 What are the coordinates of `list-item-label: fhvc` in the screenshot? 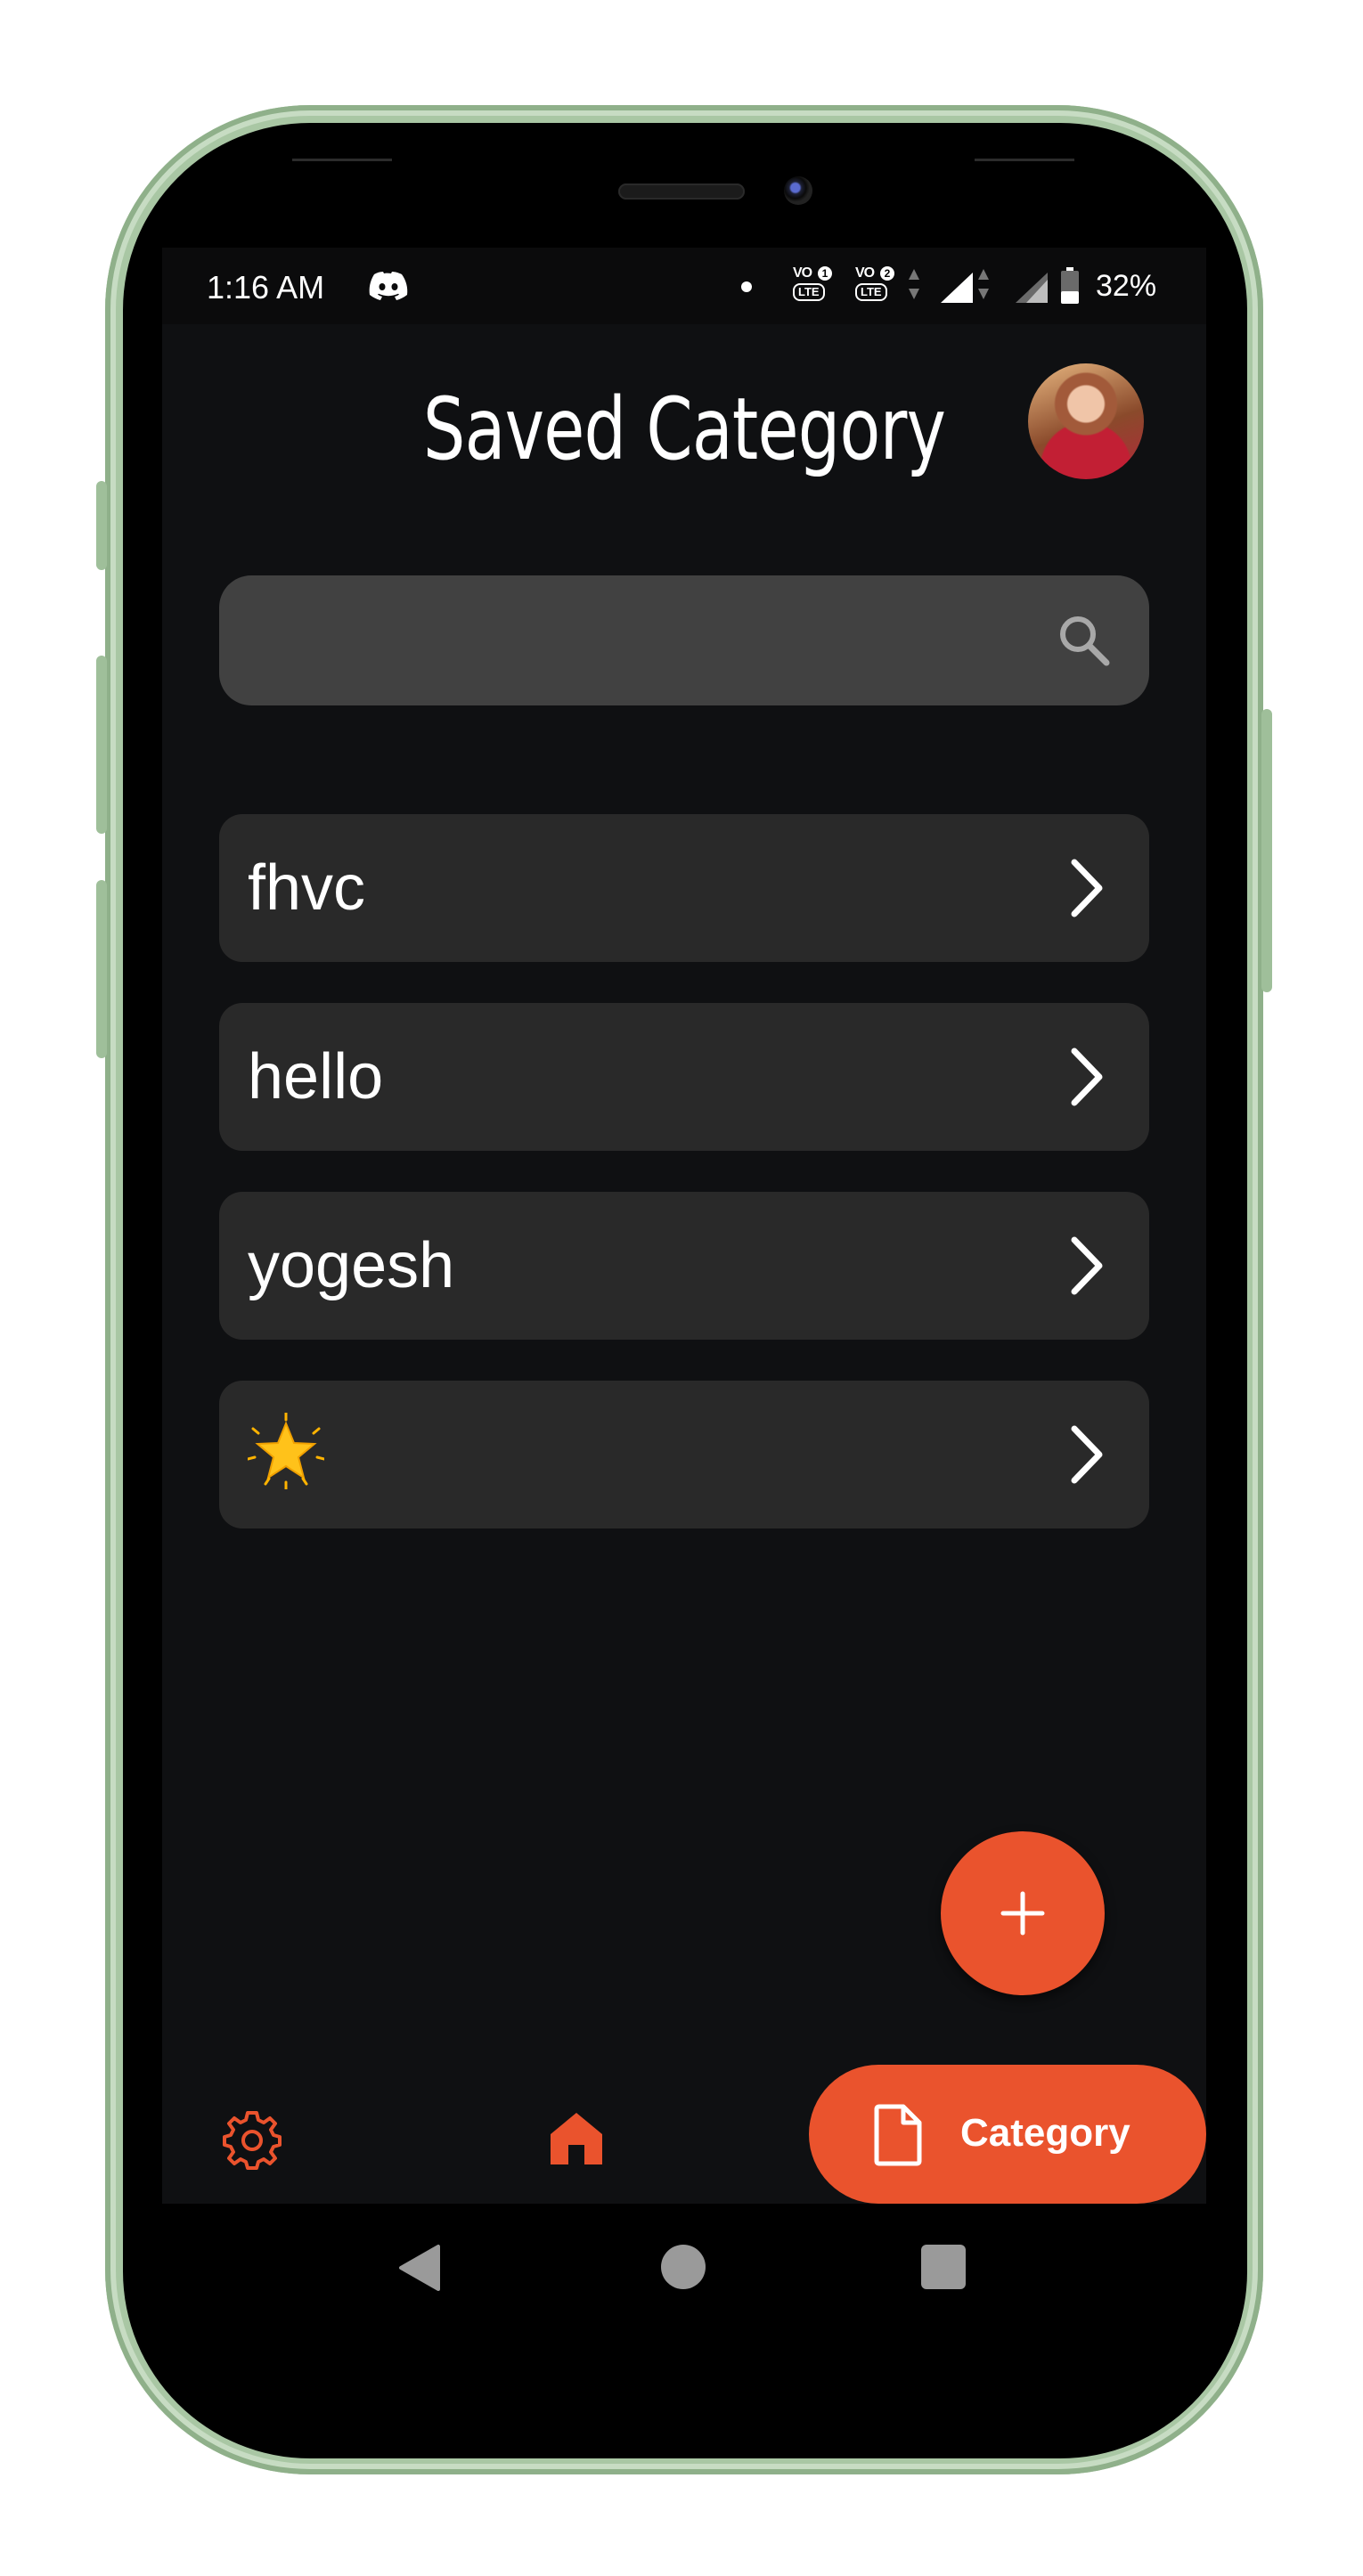 It's located at (307, 888).